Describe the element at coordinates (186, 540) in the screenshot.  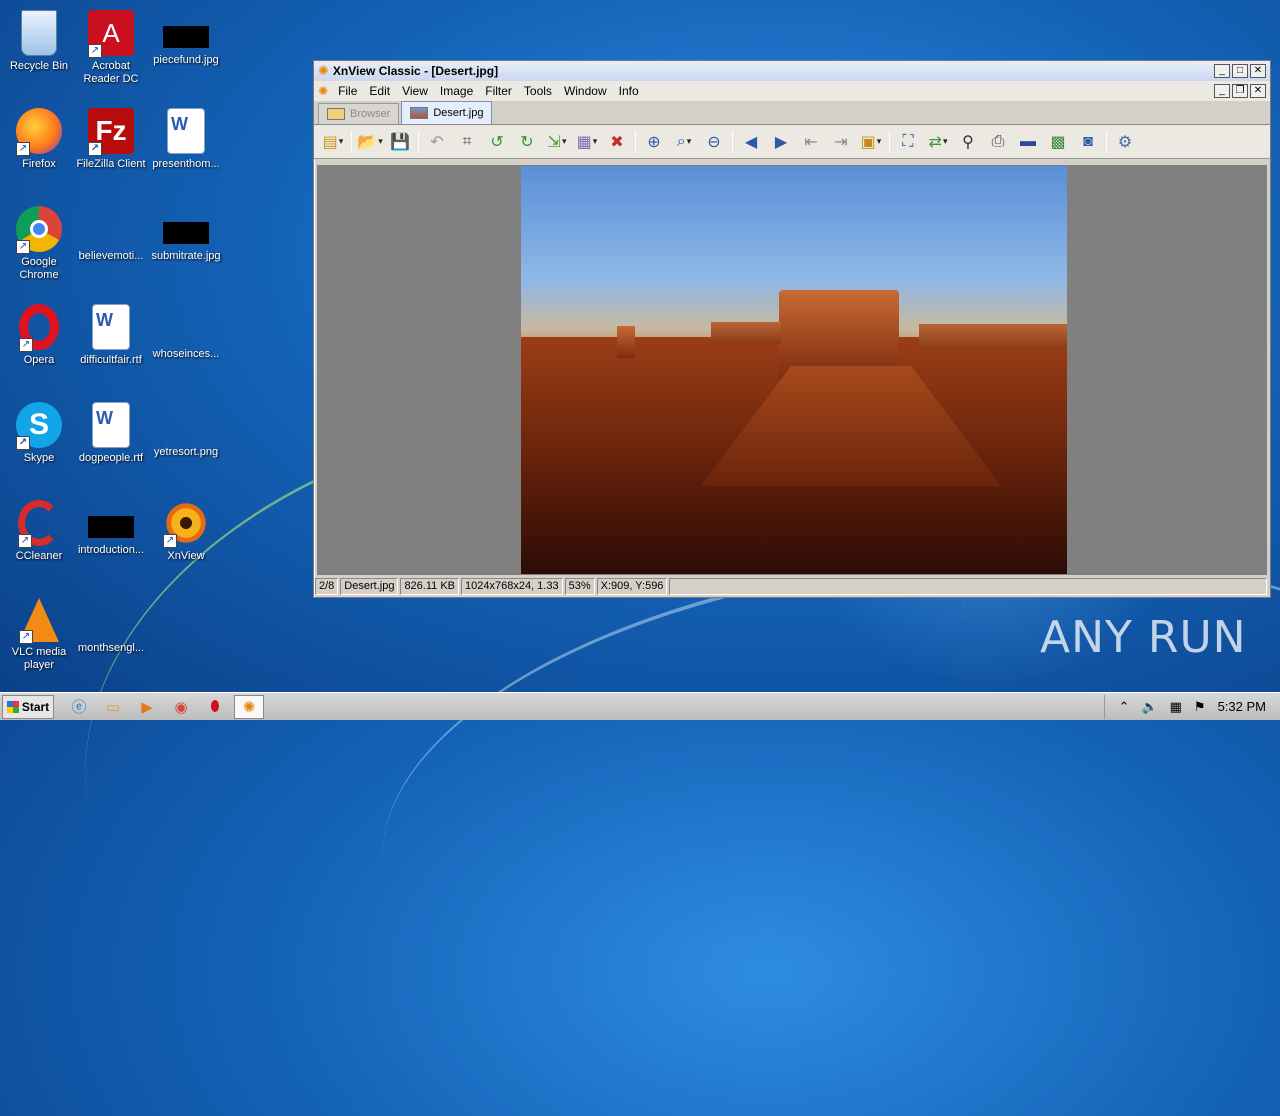
I see `desktop-icon-xnview: ↗ XnView` at that location.